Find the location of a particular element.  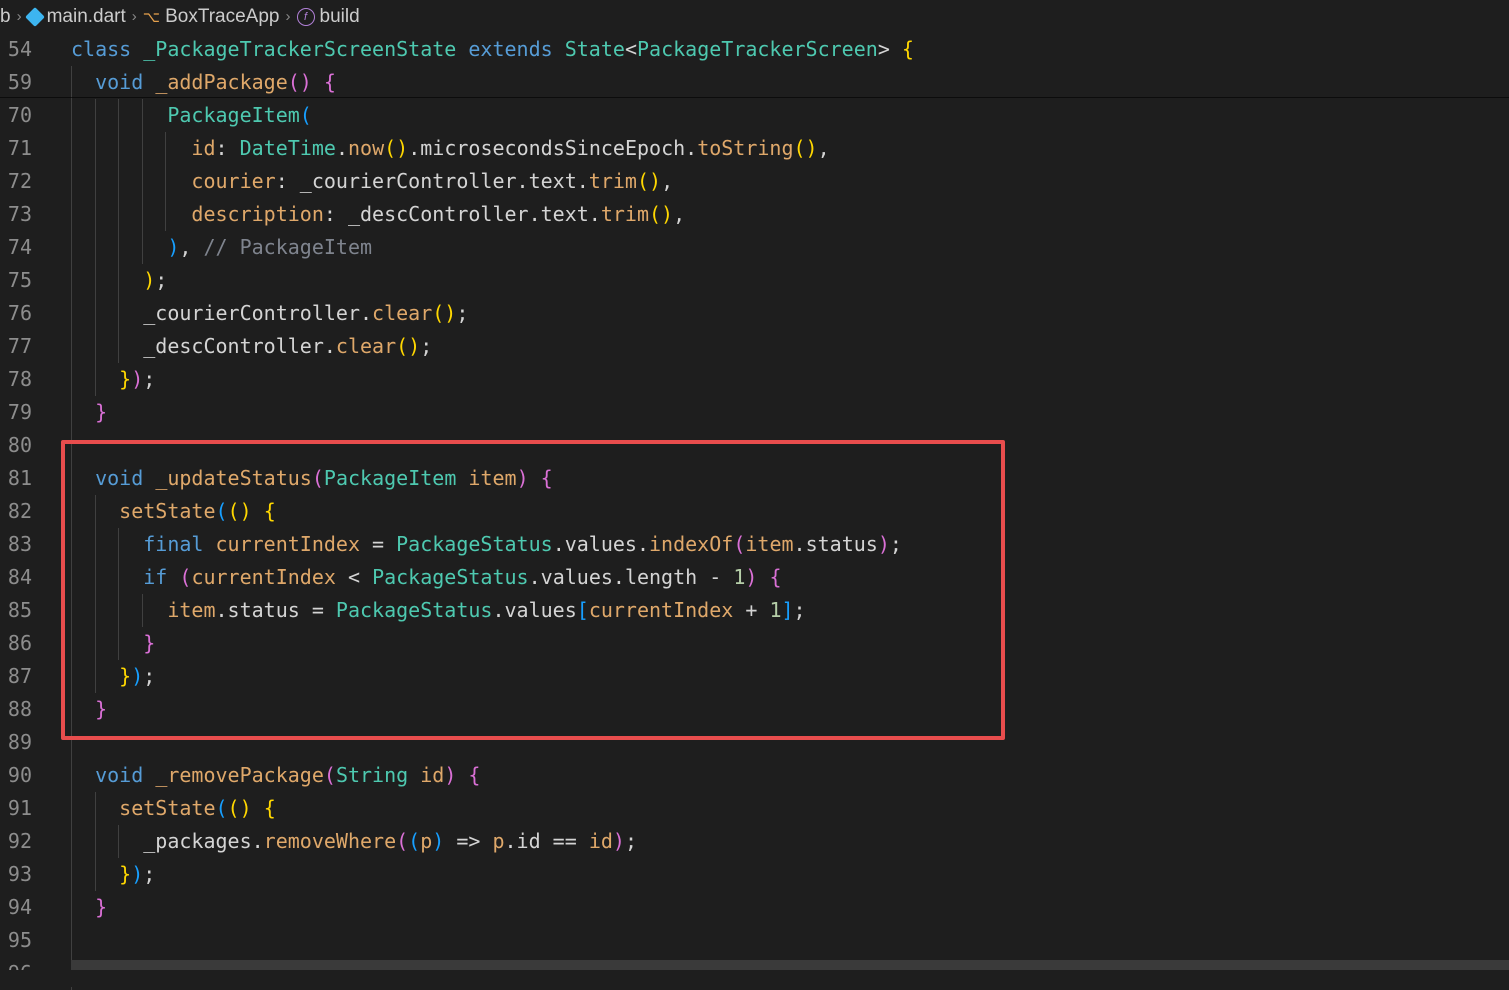

code-line: 95 is located at coordinates (754, 940).